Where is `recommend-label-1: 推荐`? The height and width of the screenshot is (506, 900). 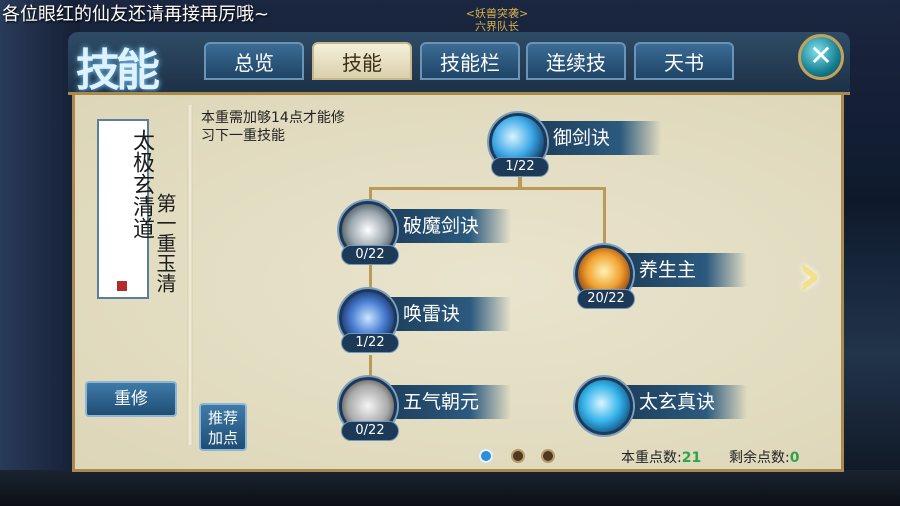 recommend-label-1: 推荐 is located at coordinates (222, 418).